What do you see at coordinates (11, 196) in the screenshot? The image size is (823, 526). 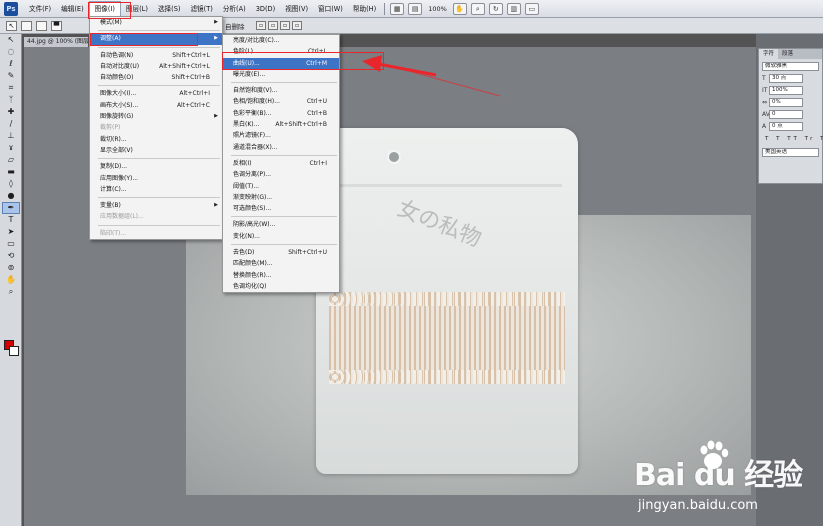 I see `dodge-tool-icon: ●` at bounding box center [11, 196].